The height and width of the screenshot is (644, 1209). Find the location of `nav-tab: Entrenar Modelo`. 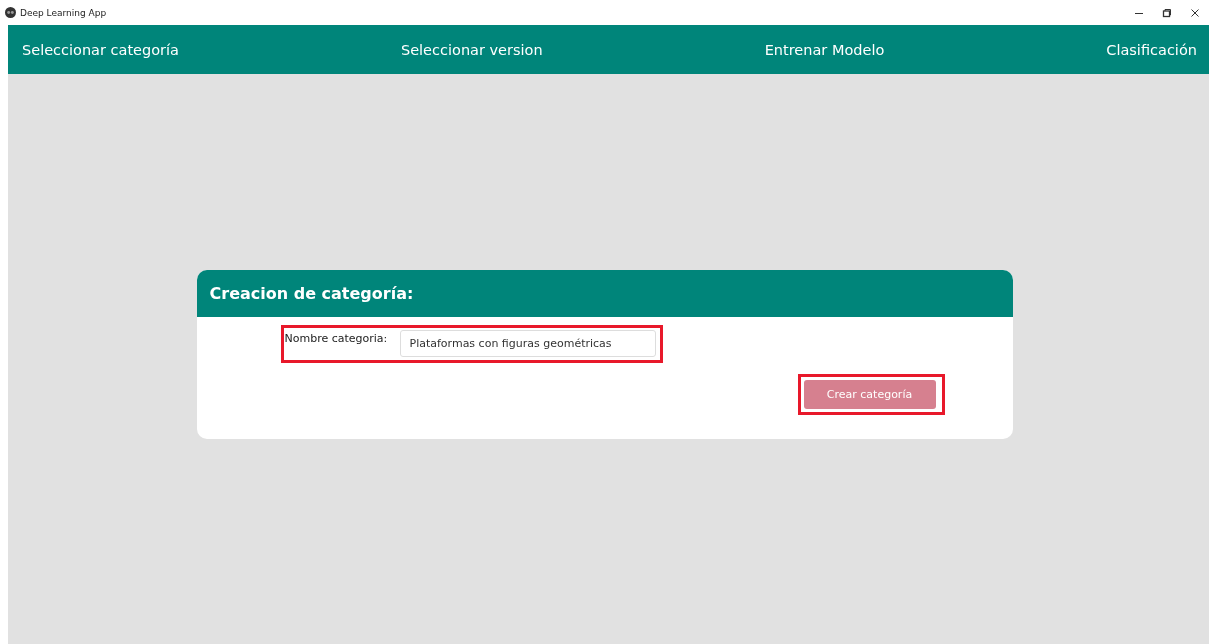

nav-tab: Entrenar Modelo is located at coordinates (824, 49).